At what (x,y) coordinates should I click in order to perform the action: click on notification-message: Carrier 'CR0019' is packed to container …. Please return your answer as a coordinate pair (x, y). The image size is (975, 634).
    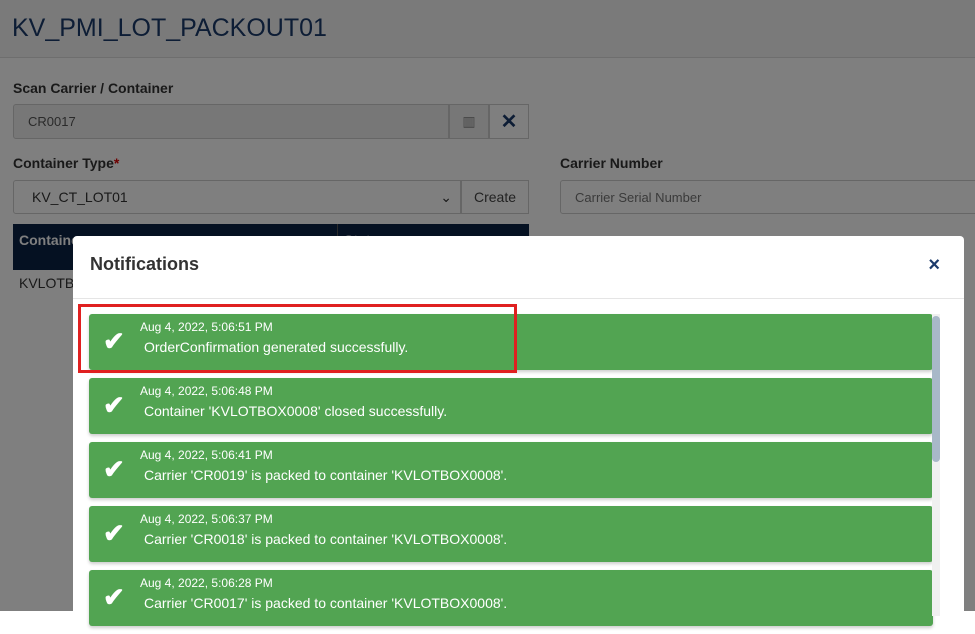
    Looking at the image, I should click on (326, 475).